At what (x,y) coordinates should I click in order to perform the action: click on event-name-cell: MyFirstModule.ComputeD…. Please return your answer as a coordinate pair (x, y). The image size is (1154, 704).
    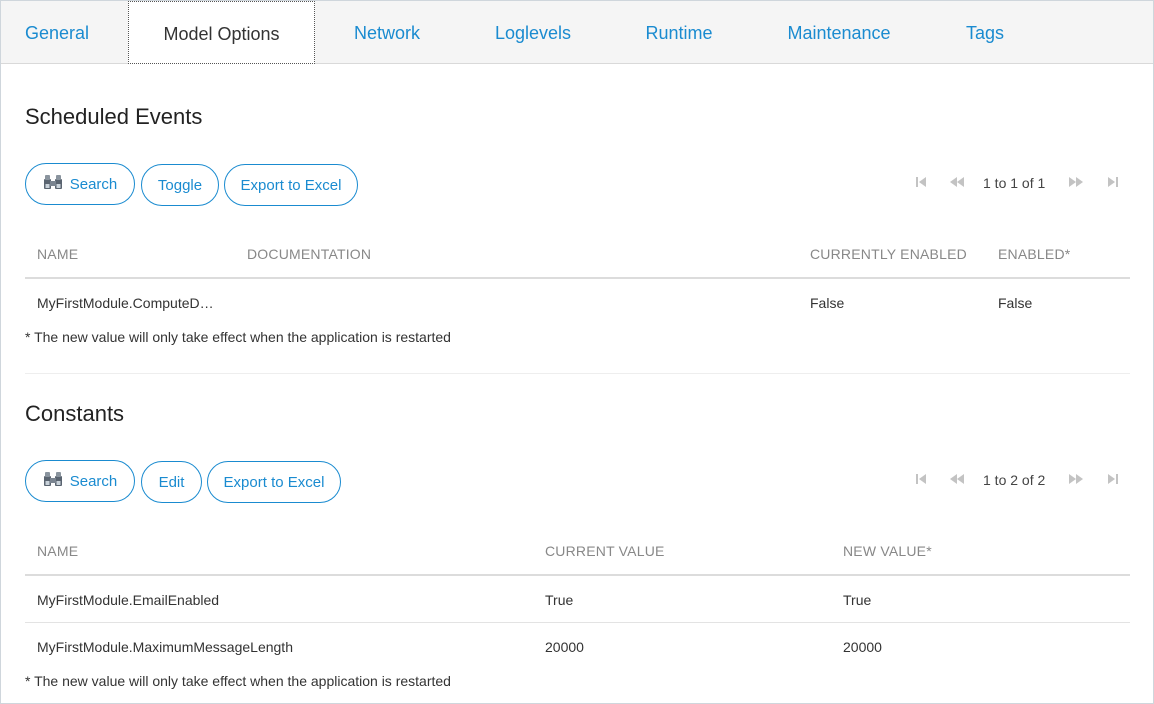
    Looking at the image, I should click on (125, 303).